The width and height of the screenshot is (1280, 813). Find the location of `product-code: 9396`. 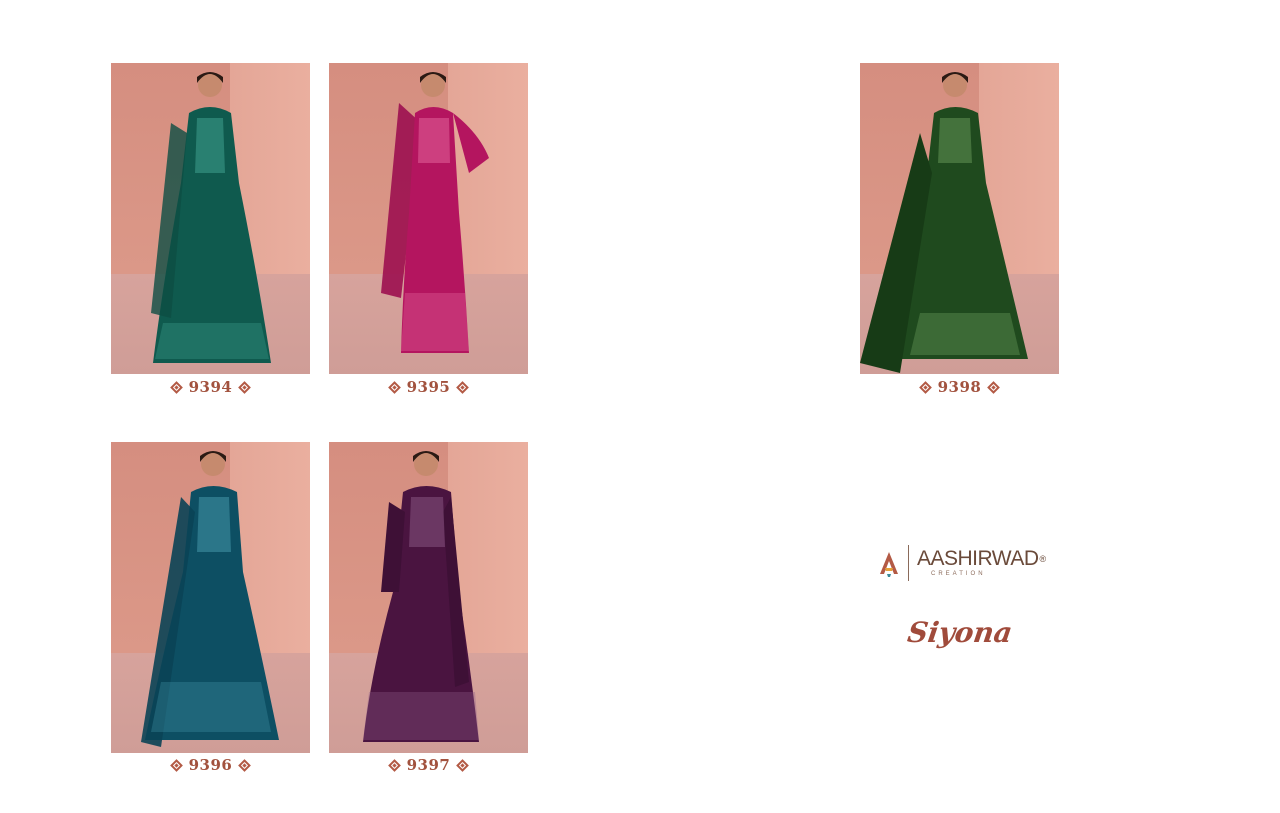

product-code: 9396 is located at coordinates (210, 765).